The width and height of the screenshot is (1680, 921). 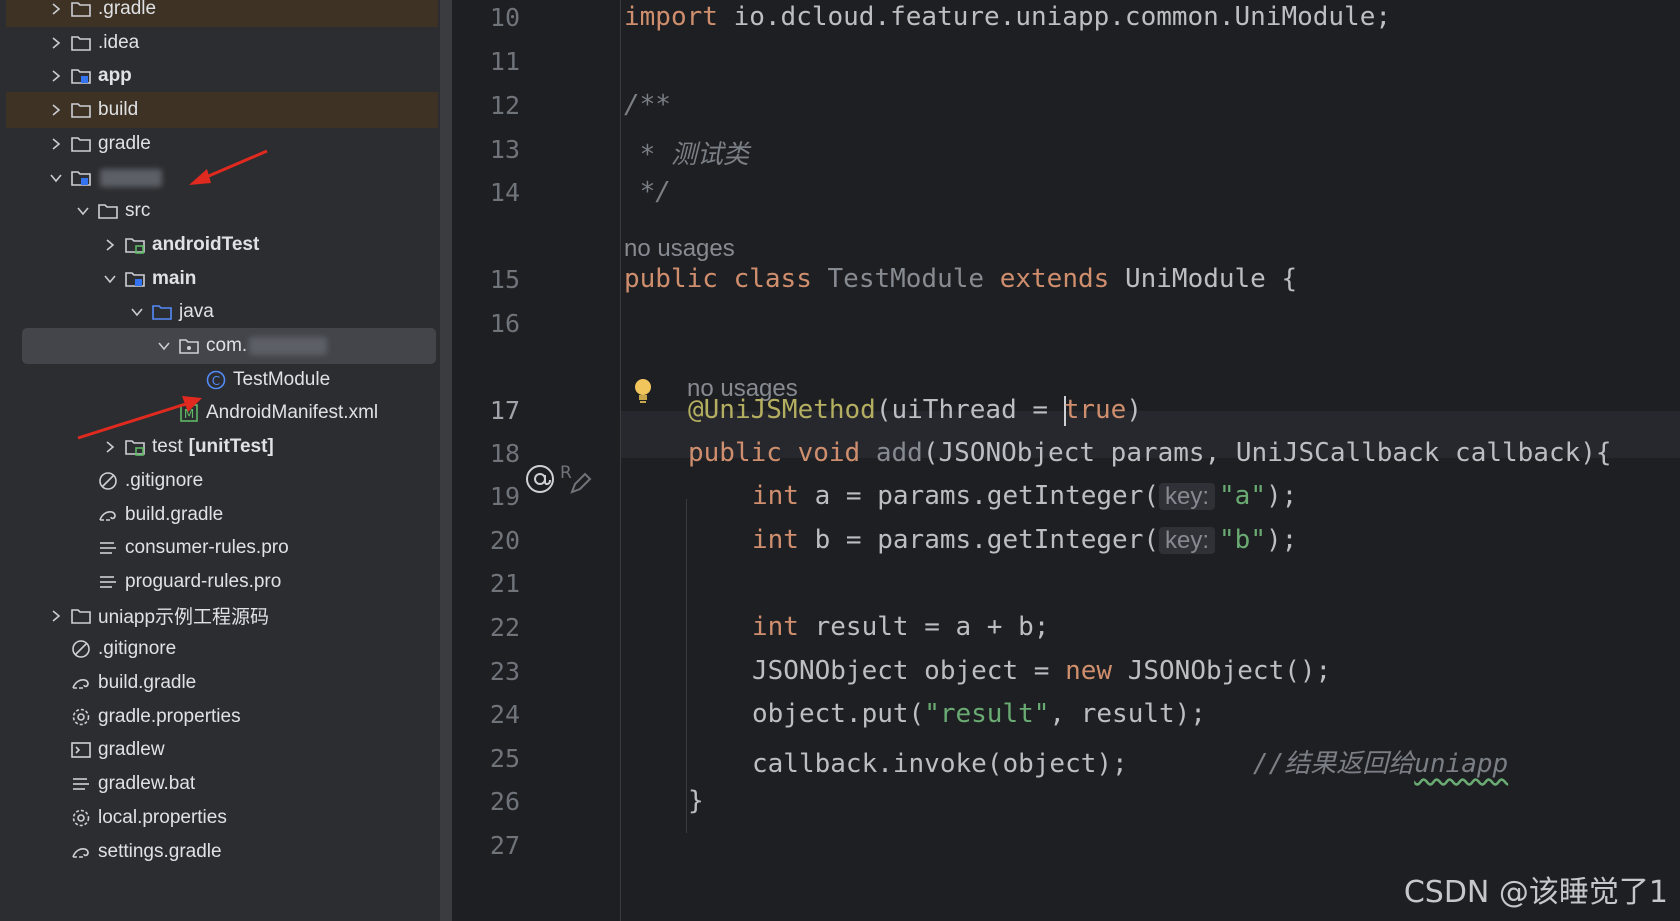 What do you see at coordinates (222, 144) in the screenshot?
I see `tree-item-gradle: gradle` at bounding box center [222, 144].